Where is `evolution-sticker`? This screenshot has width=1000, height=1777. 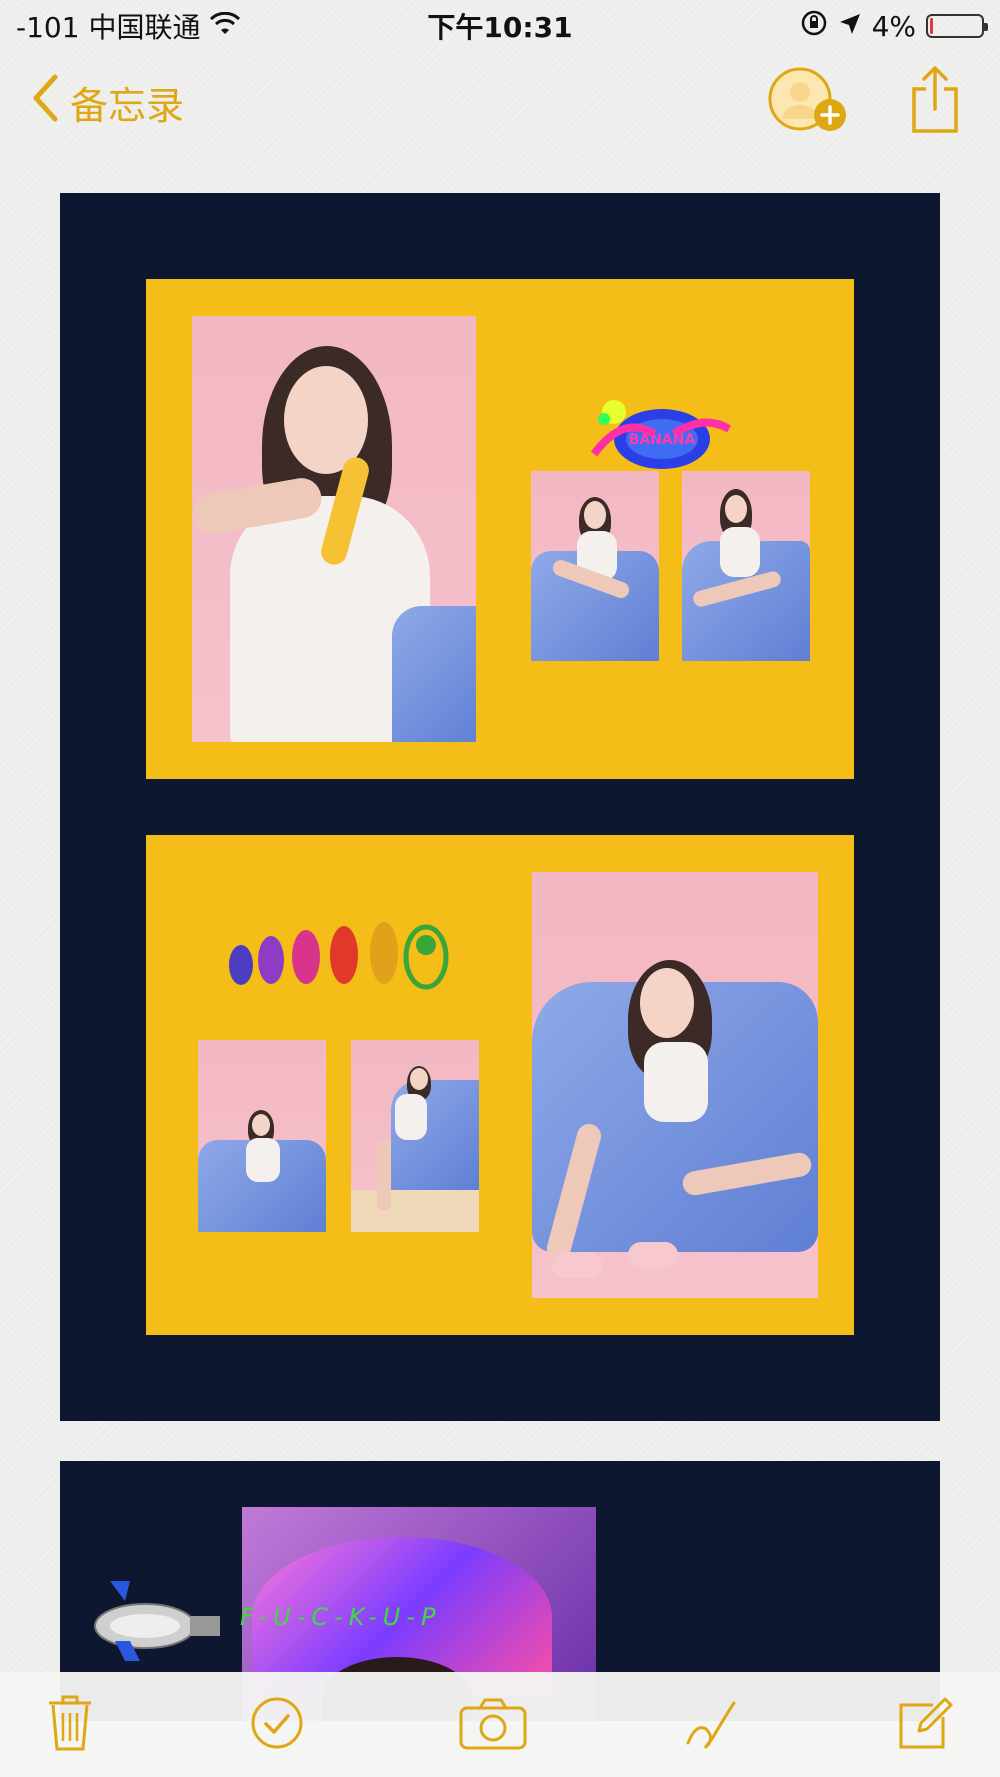 evolution-sticker is located at coordinates (341, 955).